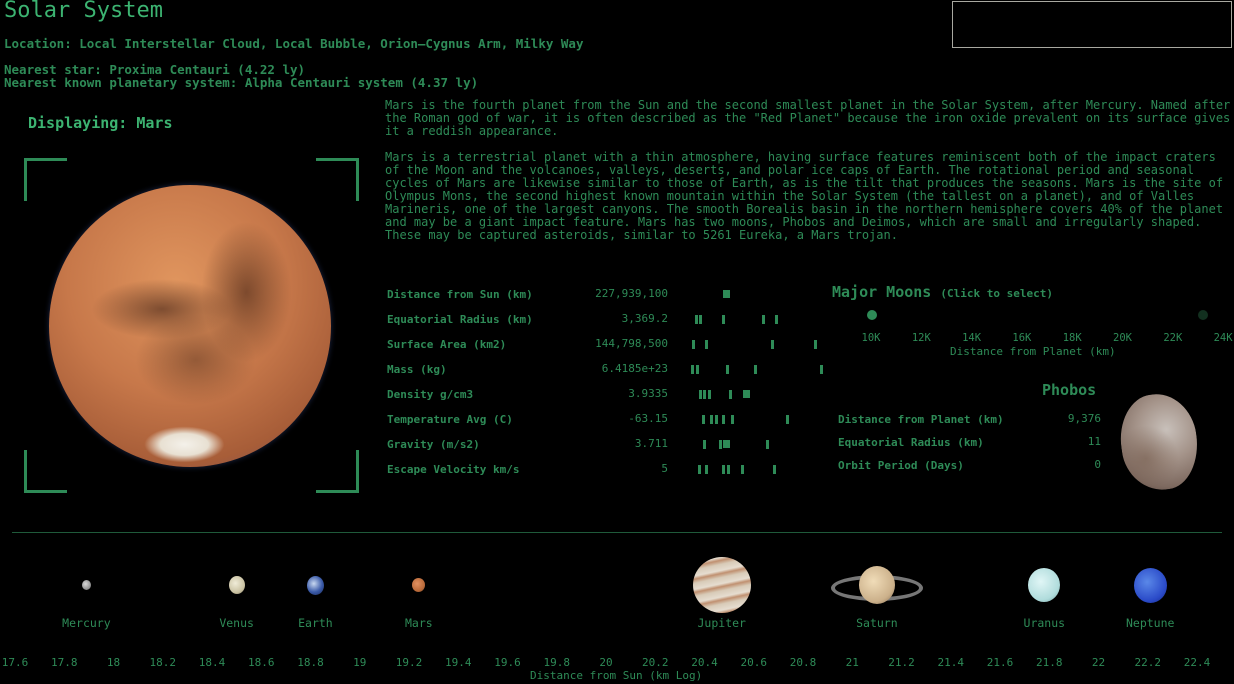  Describe the element at coordinates (655, 662) in the screenshot. I see `planets-axis-tick: 20.2` at that location.